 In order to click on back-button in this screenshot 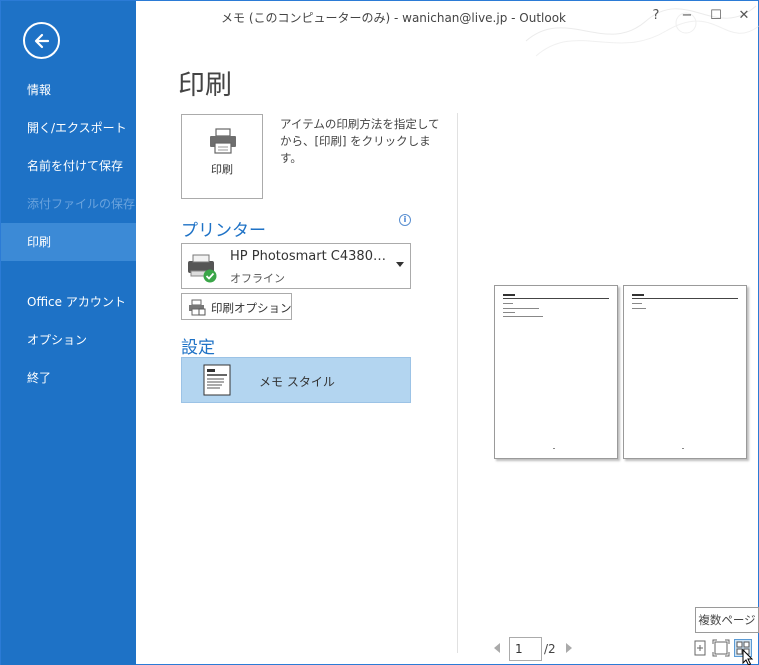, I will do `click(41, 40)`.